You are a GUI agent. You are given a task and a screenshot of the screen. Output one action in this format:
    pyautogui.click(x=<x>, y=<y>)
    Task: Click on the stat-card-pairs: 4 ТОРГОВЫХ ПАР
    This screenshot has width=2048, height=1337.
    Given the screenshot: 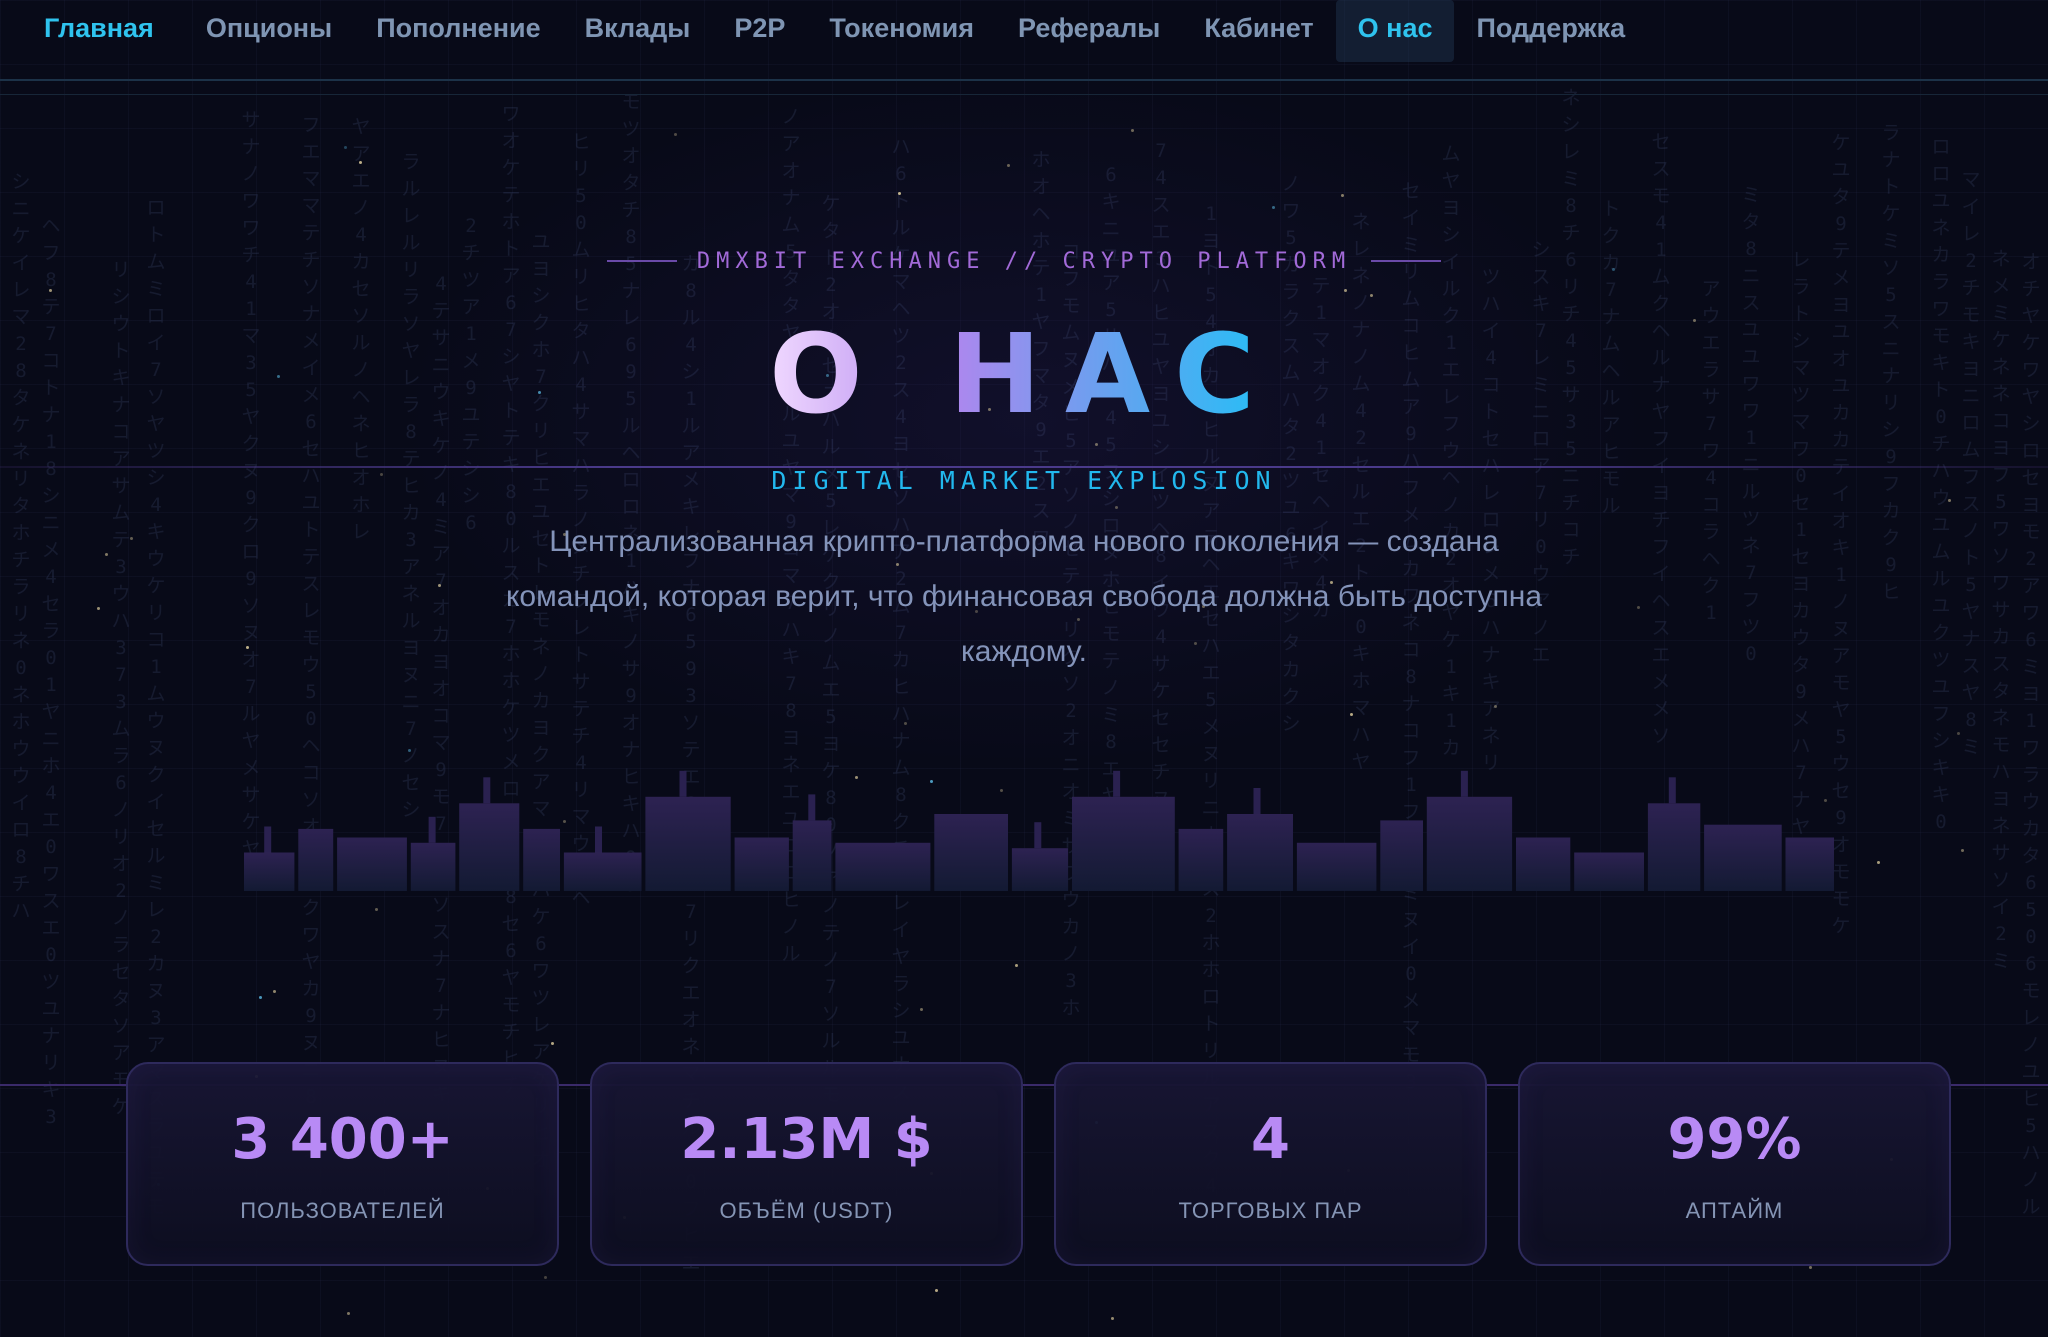 What is the action you would take?
    pyautogui.click(x=1270, y=1164)
    